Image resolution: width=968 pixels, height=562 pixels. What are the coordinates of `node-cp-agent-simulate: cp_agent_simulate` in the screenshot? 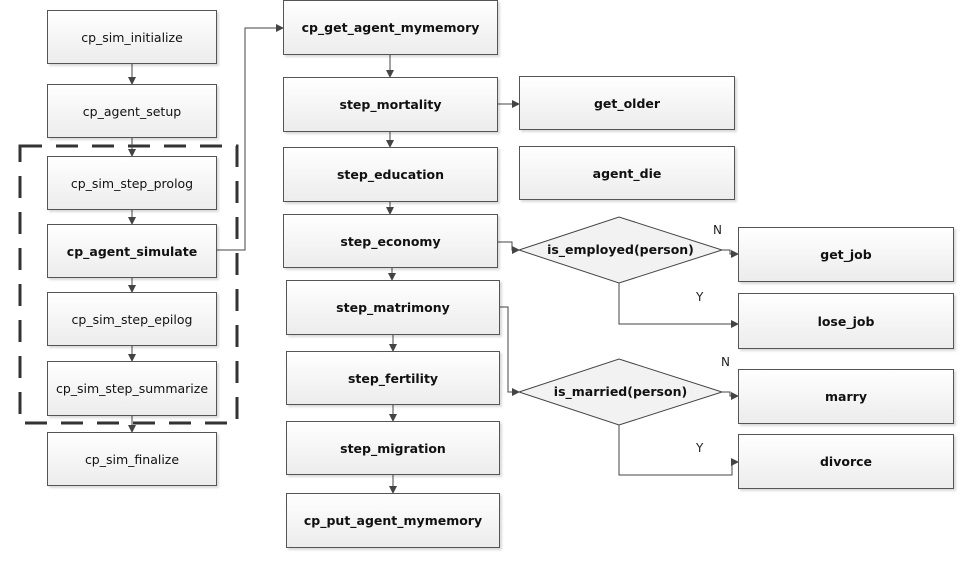 It's located at (132, 251).